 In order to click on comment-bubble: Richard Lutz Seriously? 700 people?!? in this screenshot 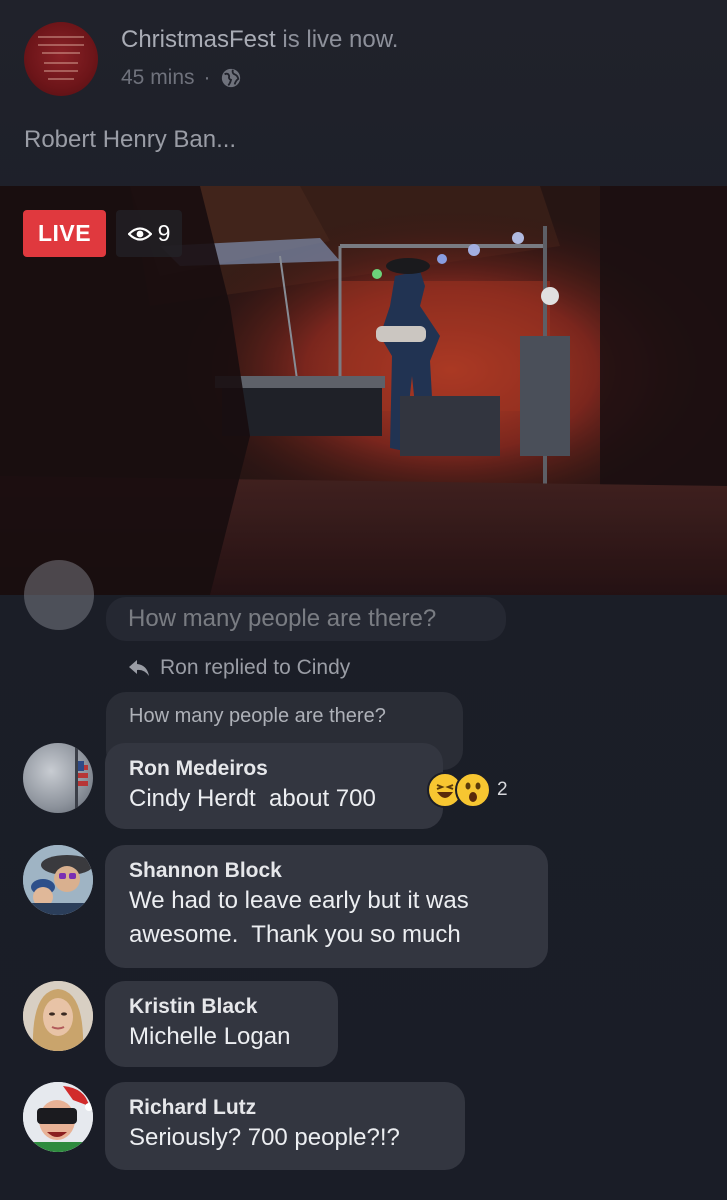, I will do `click(285, 1126)`.